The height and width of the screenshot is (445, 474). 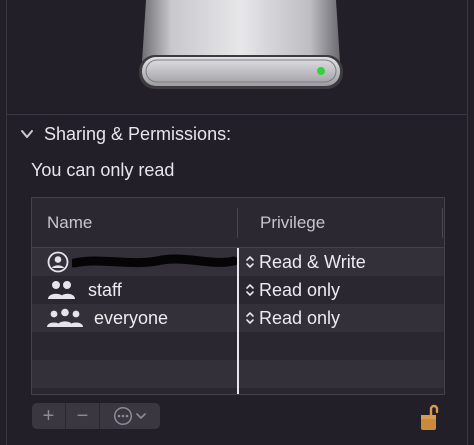 I want to click on row-name: everyone, so click(x=131, y=317).